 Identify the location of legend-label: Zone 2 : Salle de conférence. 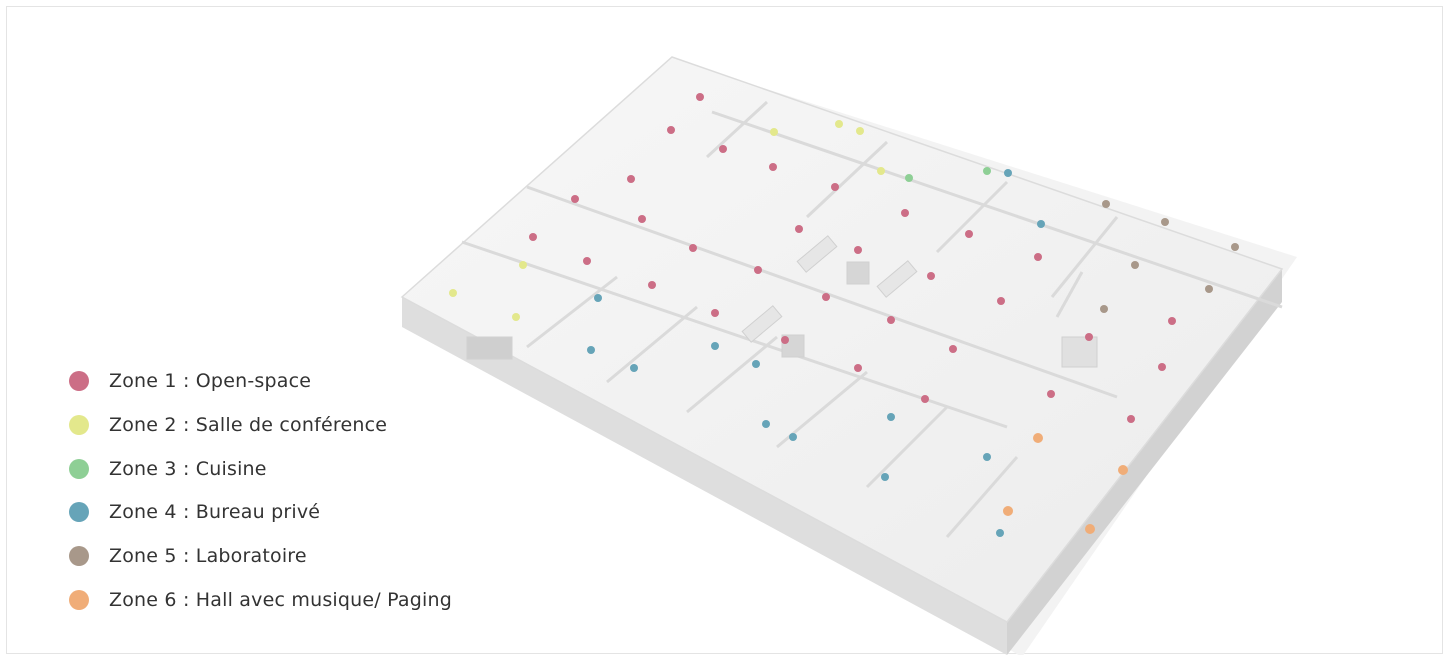
(248, 425).